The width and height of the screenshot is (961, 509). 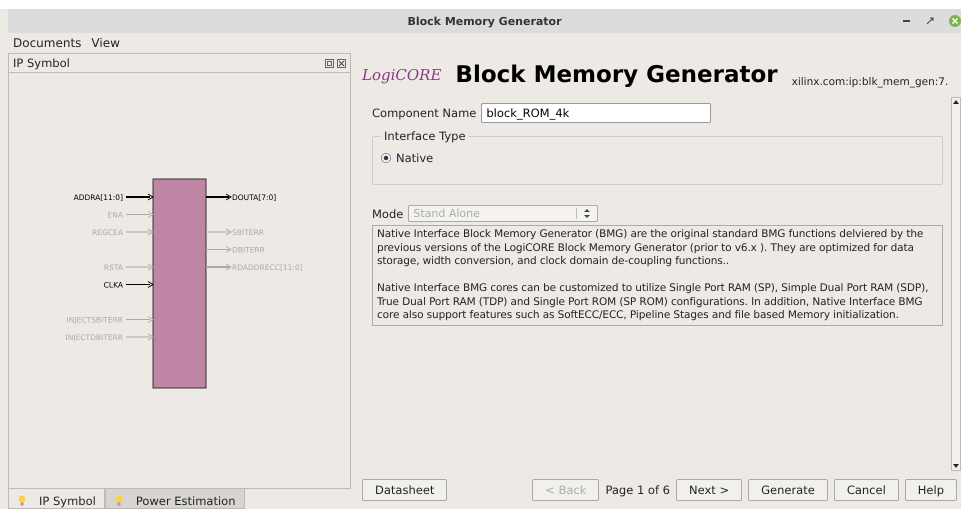 What do you see at coordinates (653, 302) in the screenshot?
I see `description-text: Native Interface BMG cores can be customized to utilize Single Port RAM (SP), Simple Dual Port RAM (SDP), True Dual Port RAM (TDP) and Single Port ROM (SP ROM) configurations. In addition, Native Interface BMG core also support features such as SoftECC/ECC, Pipeline Stages and file based Memory initialization.` at bounding box center [653, 302].